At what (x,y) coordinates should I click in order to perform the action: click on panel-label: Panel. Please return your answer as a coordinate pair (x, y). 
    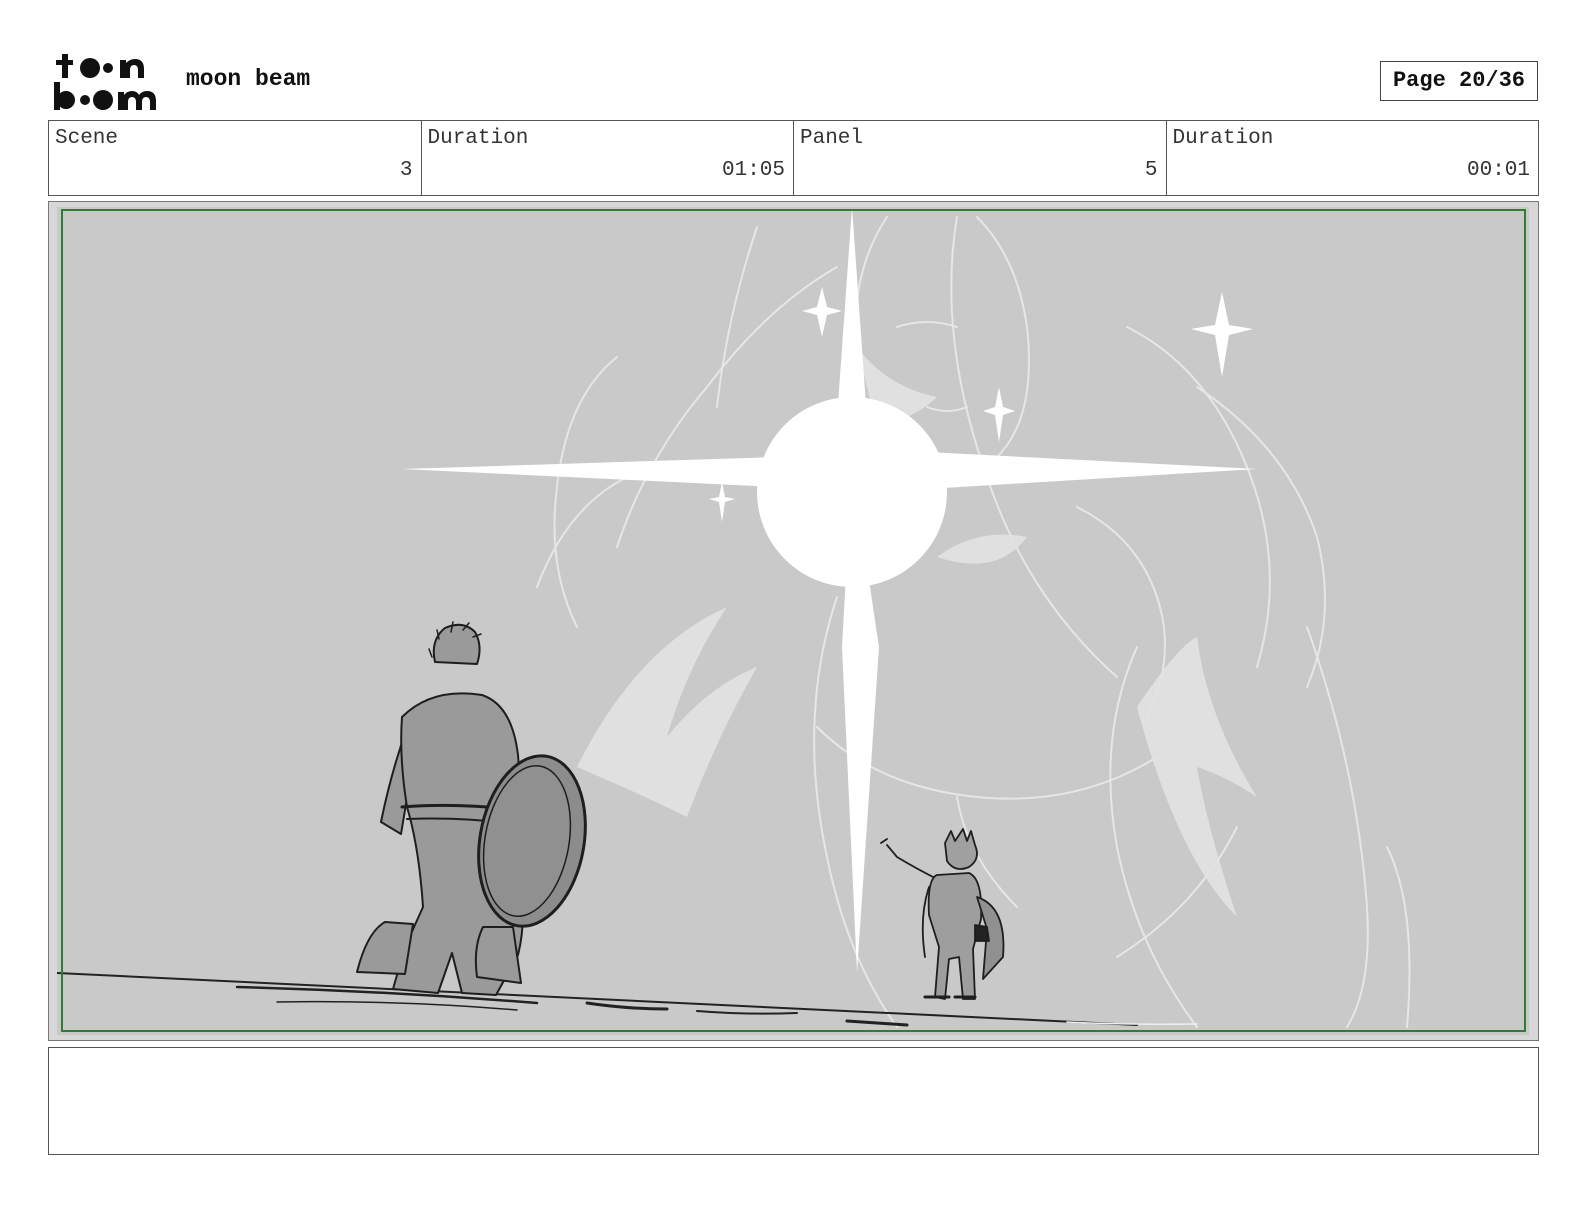
    Looking at the image, I should click on (832, 138).